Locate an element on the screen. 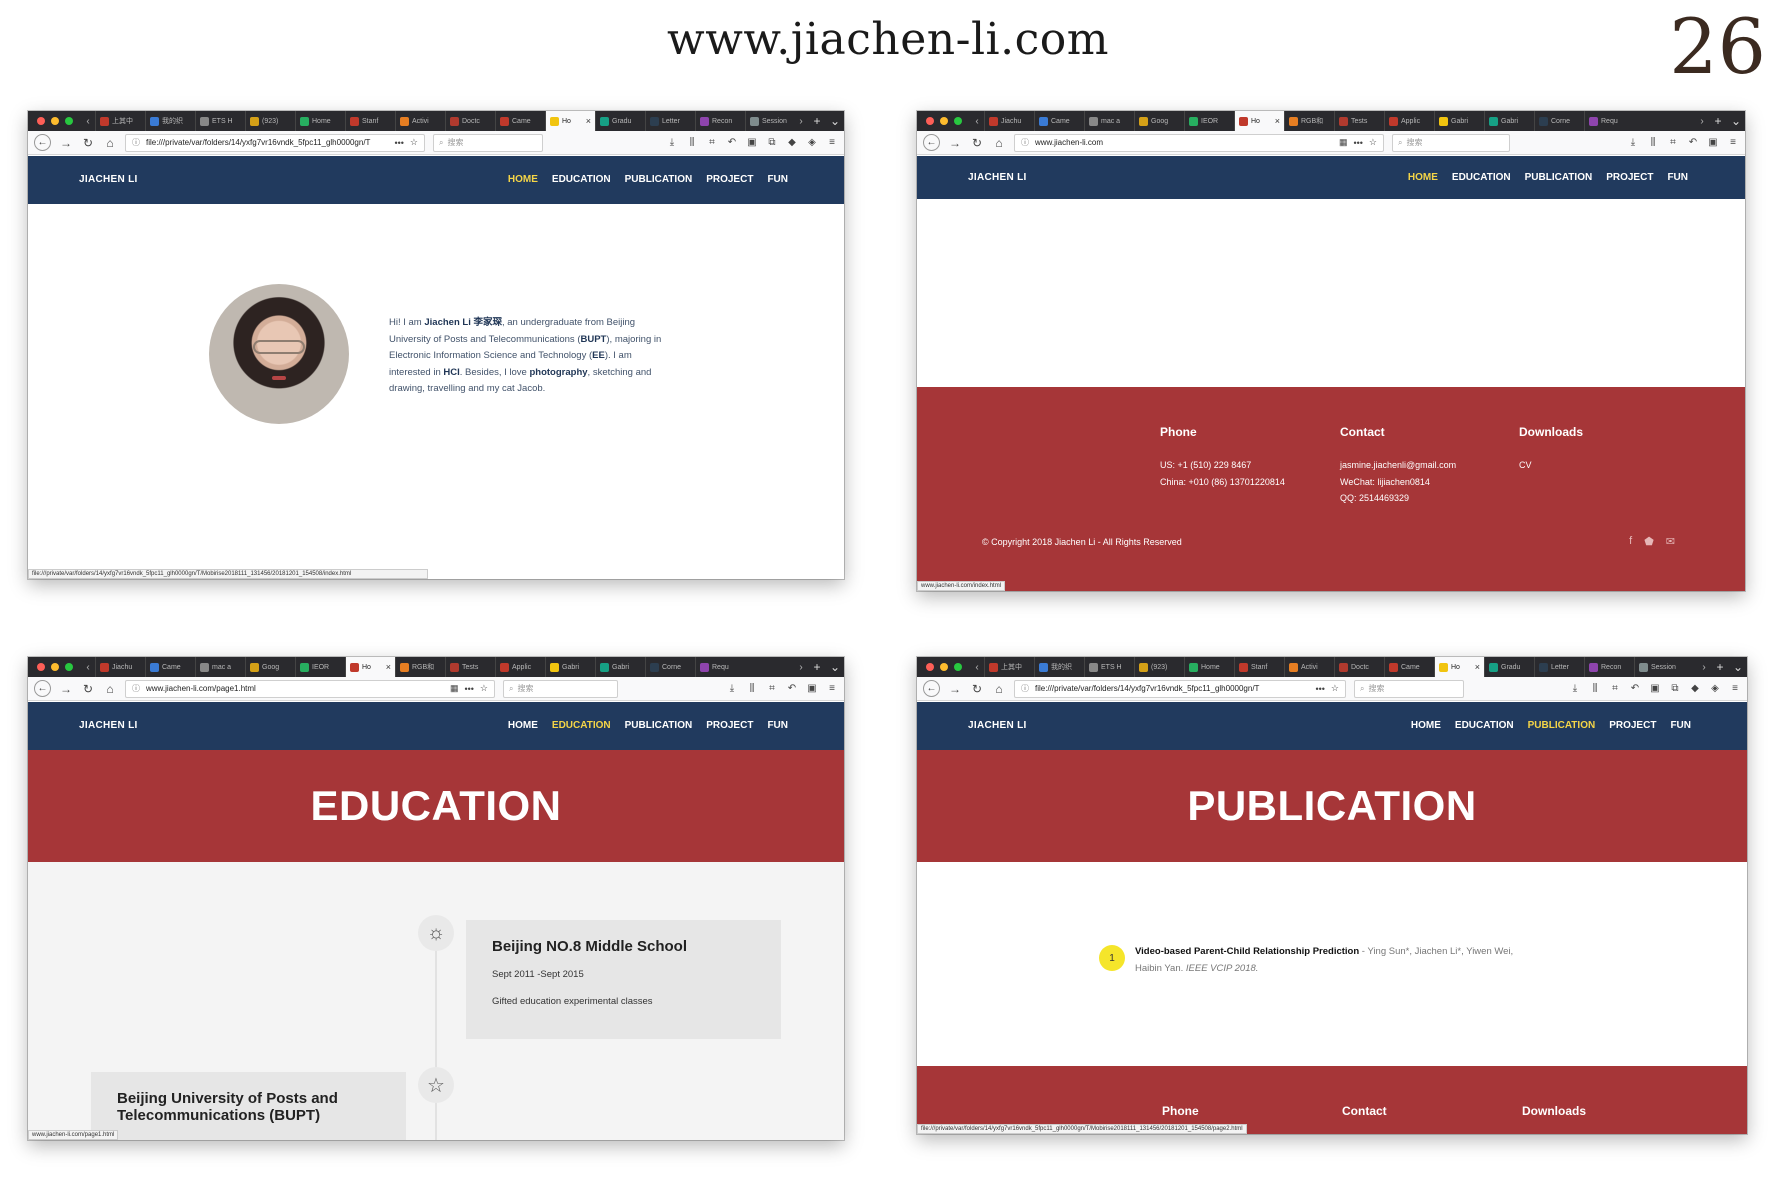 This screenshot has width=1776, height=1188. facebook-icon: f is located at coordinates (1630, 541).